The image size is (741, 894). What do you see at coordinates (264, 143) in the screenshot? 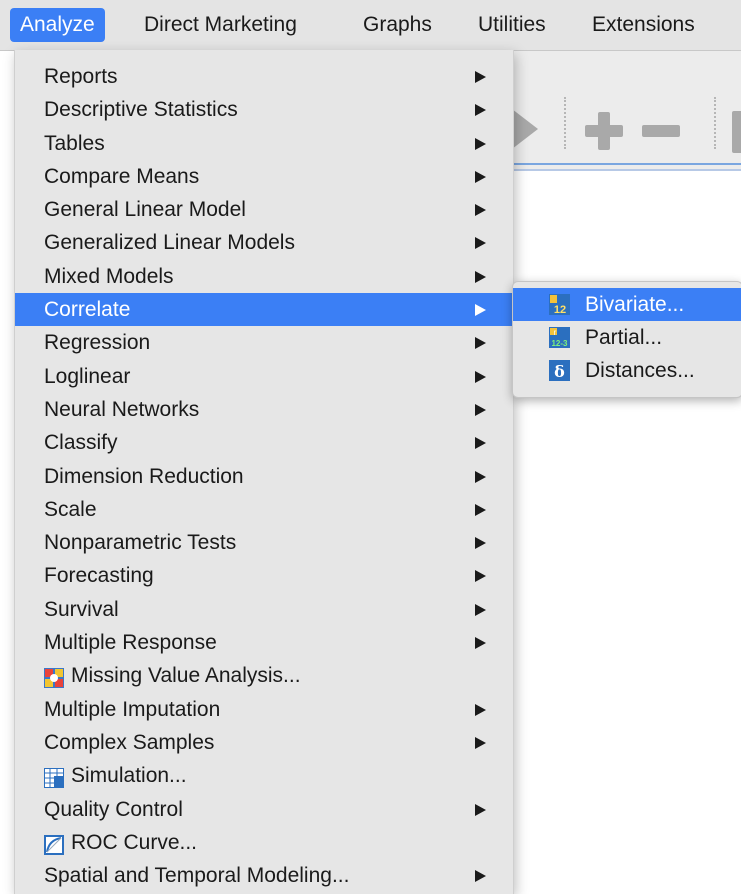
I see `menu-item-tables: Tables` at bounding box center [264, 143].